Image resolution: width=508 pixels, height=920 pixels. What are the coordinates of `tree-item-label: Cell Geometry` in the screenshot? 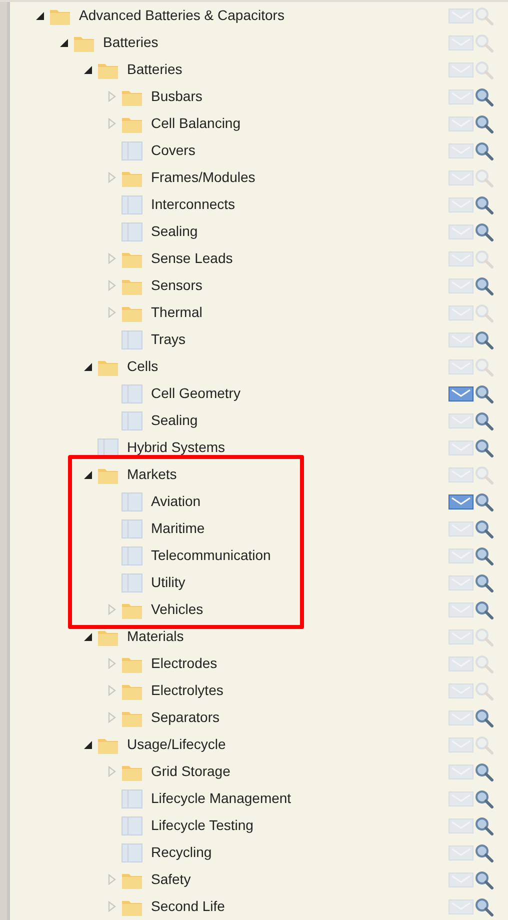 It's located at (195, 393).